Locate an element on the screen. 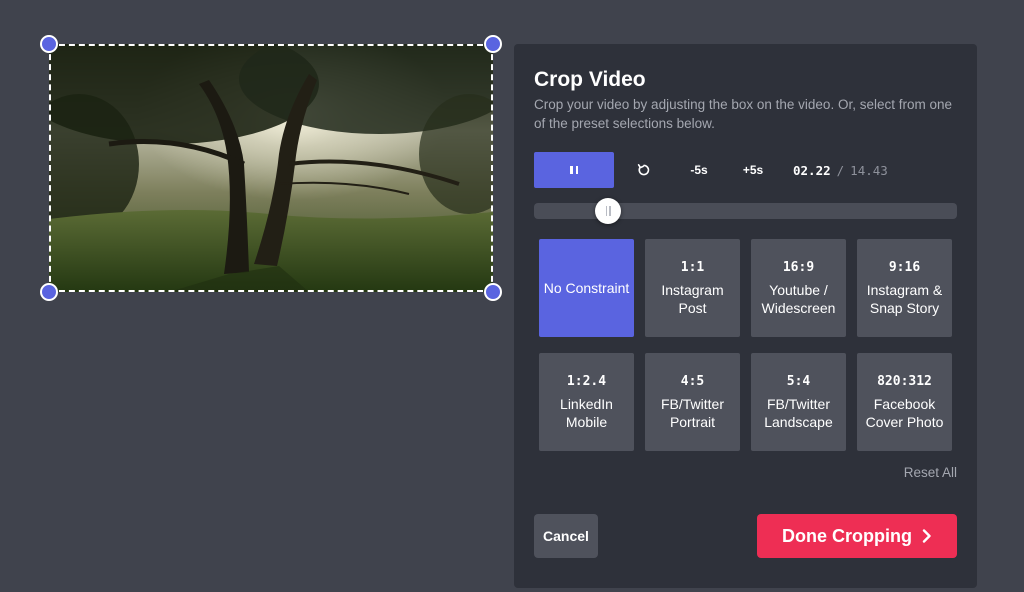 Image resolution: width=1024 pixels, height=592 pixels. skip-back-button: -5s is located at coordinates (699, 170).